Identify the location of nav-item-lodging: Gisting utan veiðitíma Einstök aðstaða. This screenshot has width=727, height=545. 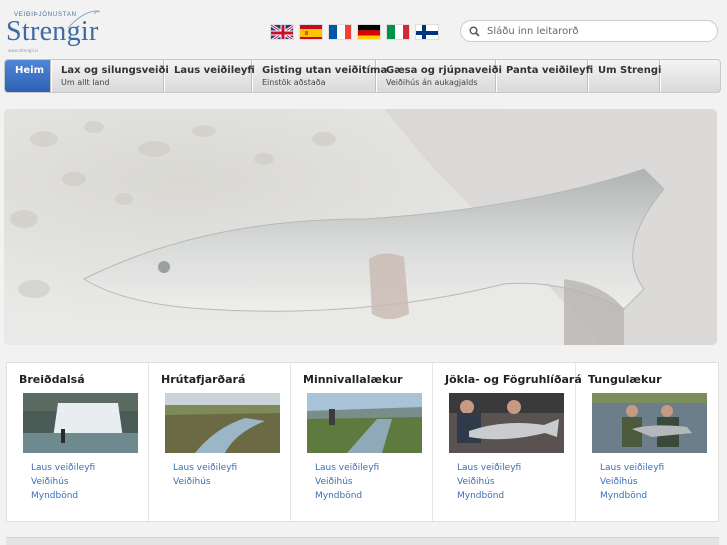
(320, 76).